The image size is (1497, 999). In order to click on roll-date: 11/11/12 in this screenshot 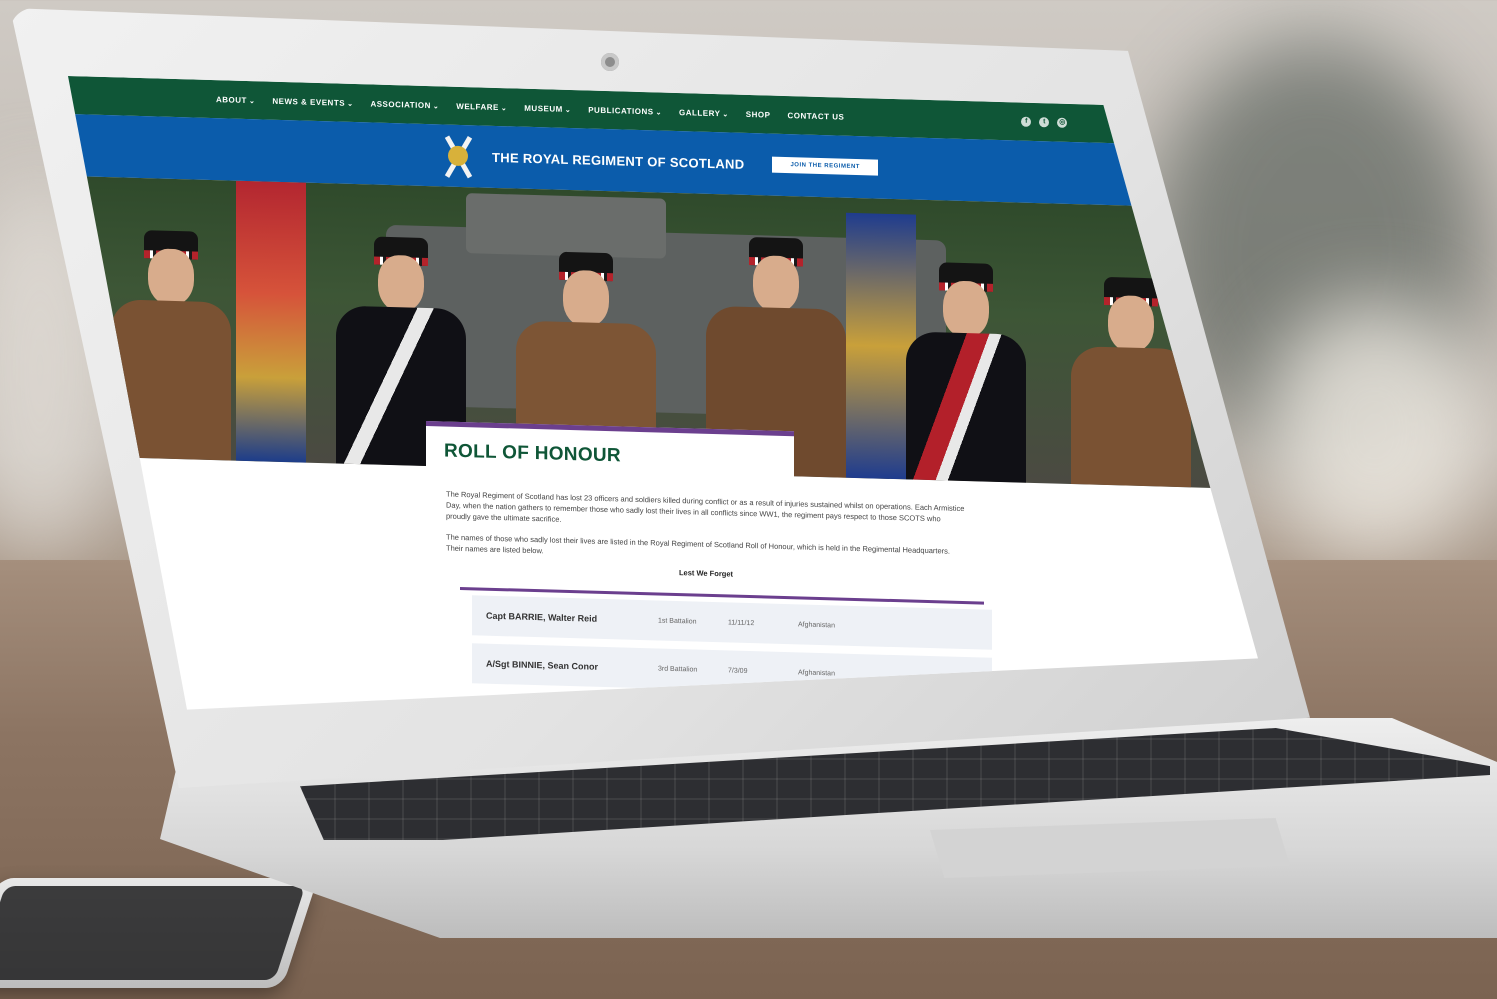, I will do `click(741, 622)`.